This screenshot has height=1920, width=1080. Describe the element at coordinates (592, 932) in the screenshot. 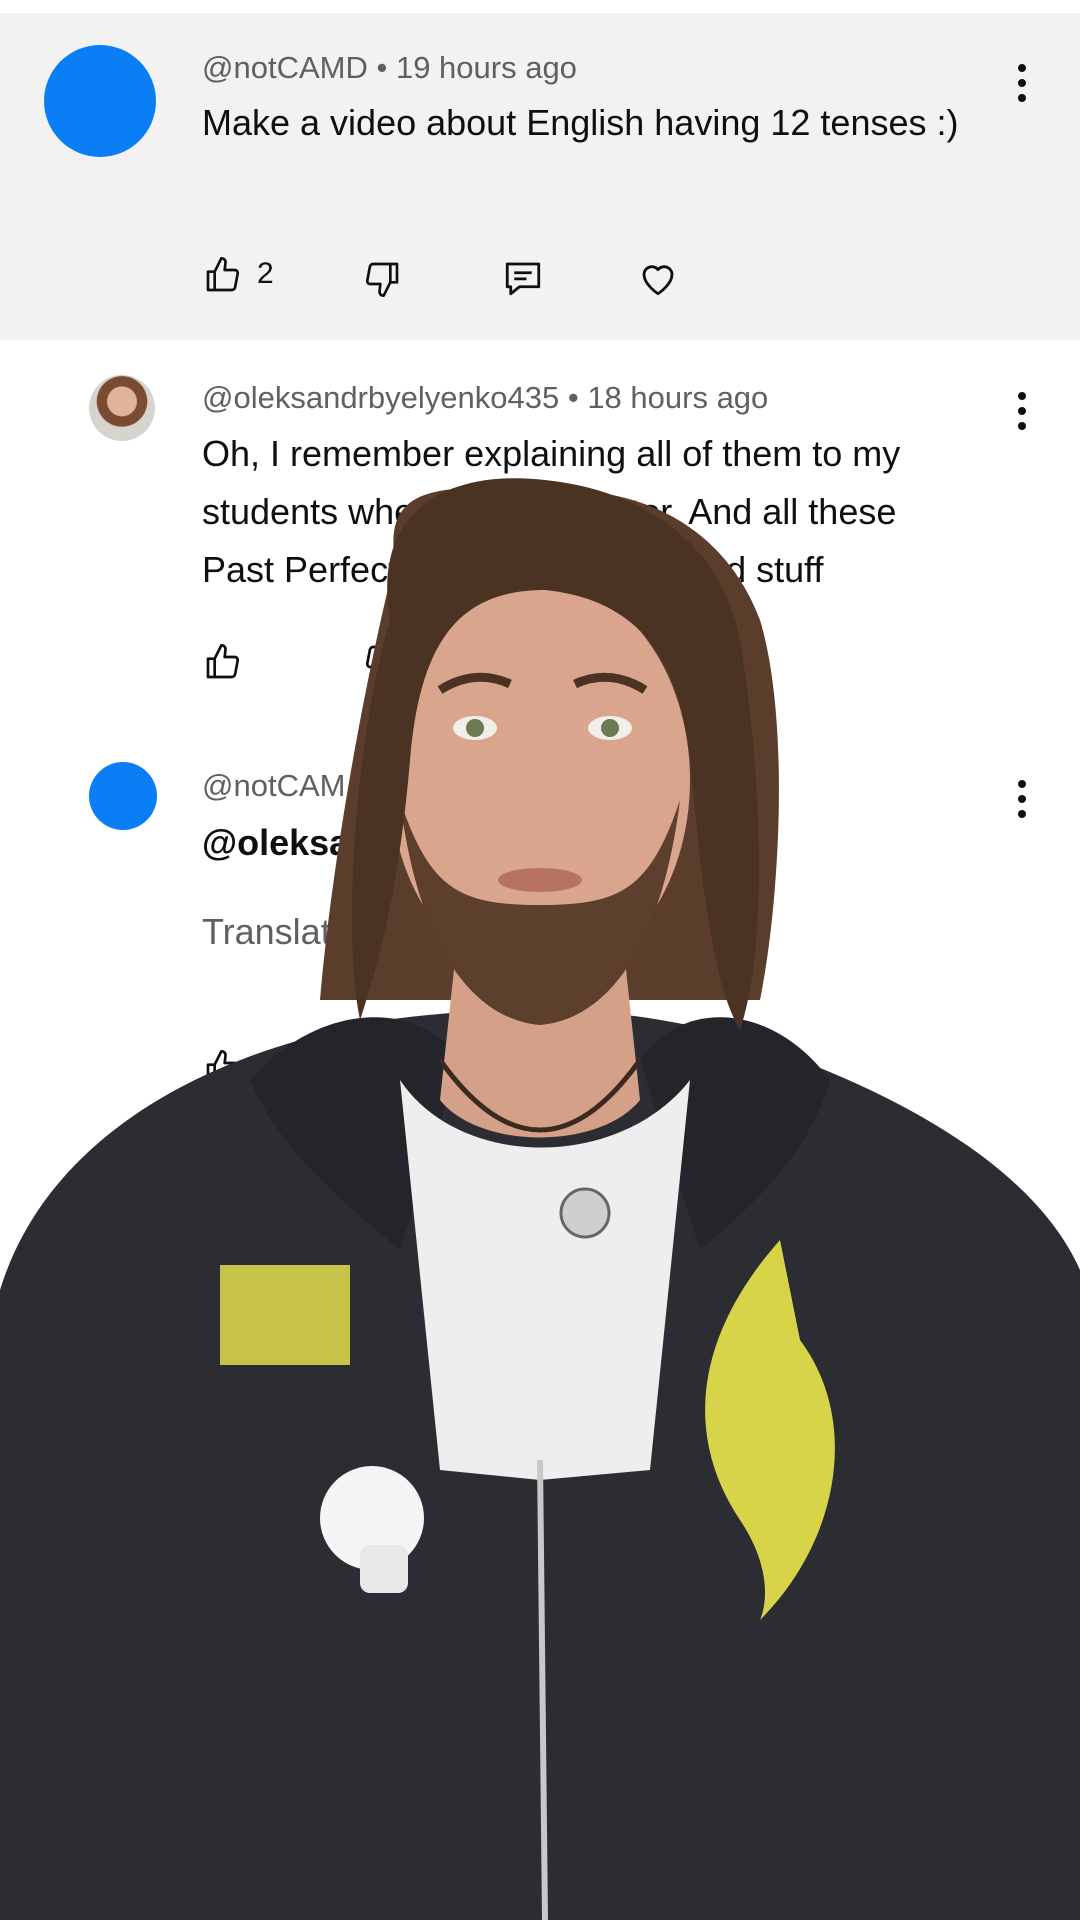

I see `translate-link: Translate to` at that location.